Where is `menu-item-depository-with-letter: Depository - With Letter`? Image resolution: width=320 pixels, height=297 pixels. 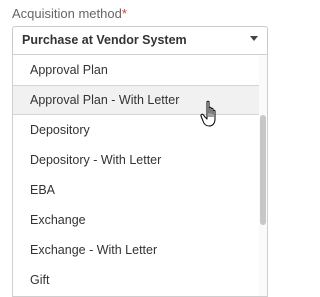
menu-item-depository-with-letter: Depository - With Letter is located at coordinates (140, 160).